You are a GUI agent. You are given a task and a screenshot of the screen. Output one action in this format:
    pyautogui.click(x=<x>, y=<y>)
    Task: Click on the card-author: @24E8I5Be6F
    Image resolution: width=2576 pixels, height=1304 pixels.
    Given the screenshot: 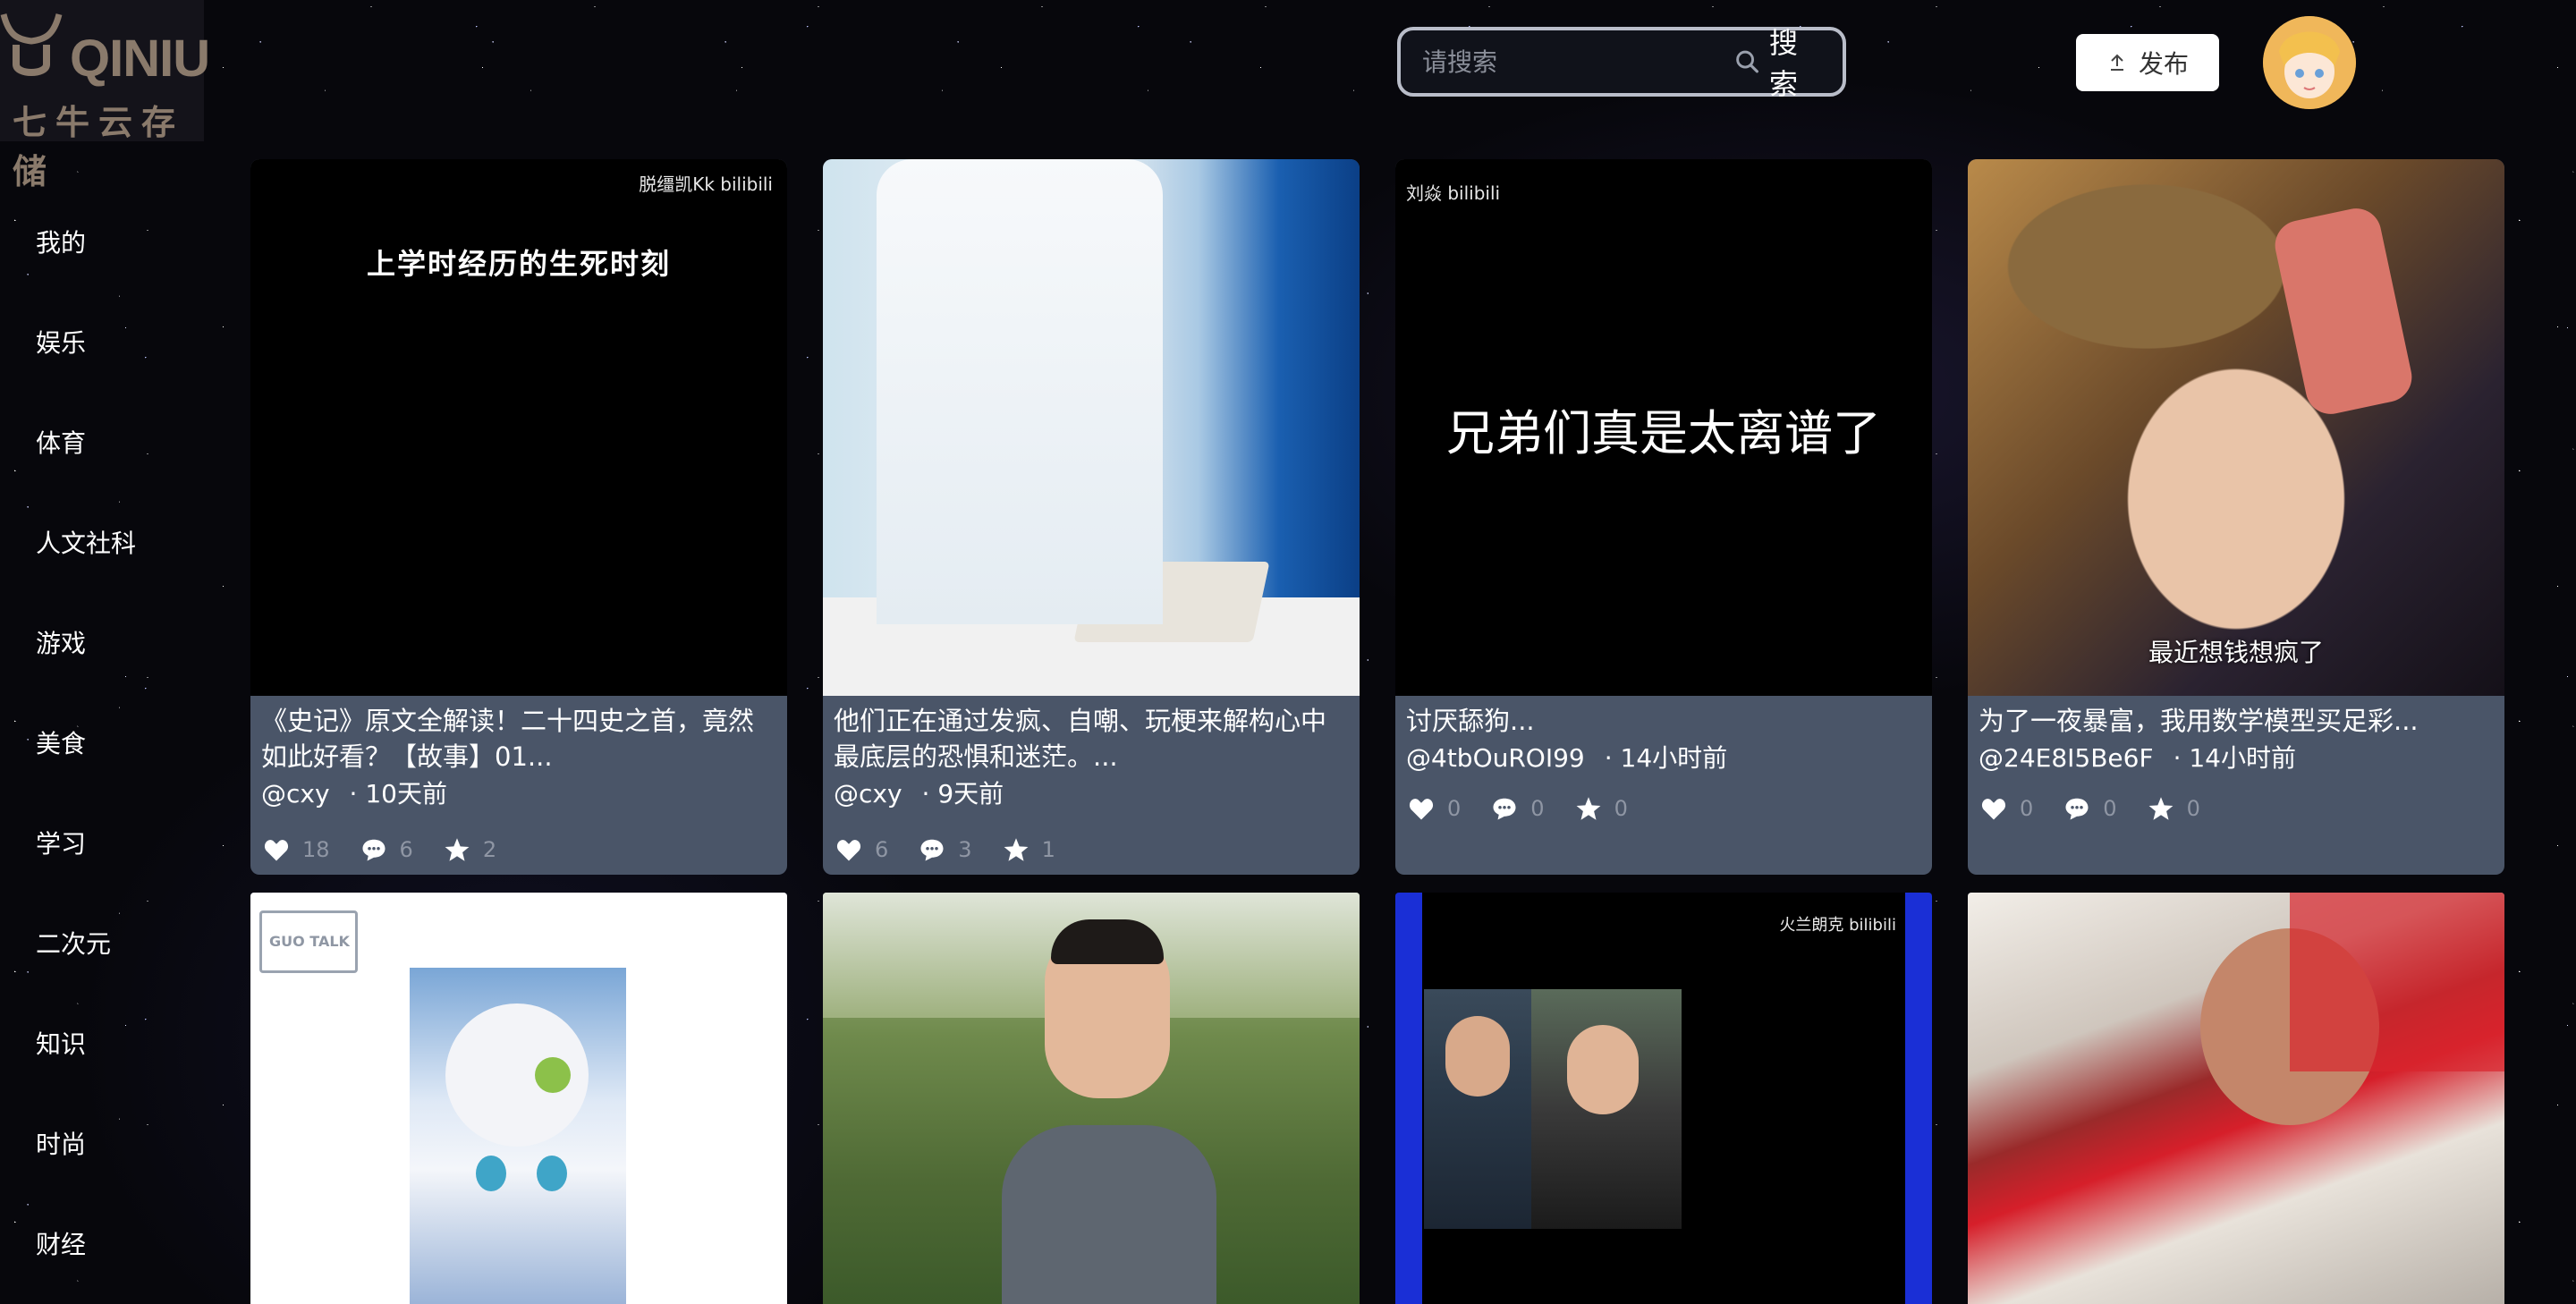 What is the action you would take?
    pyautogui.click(x=2066, y=758)
    